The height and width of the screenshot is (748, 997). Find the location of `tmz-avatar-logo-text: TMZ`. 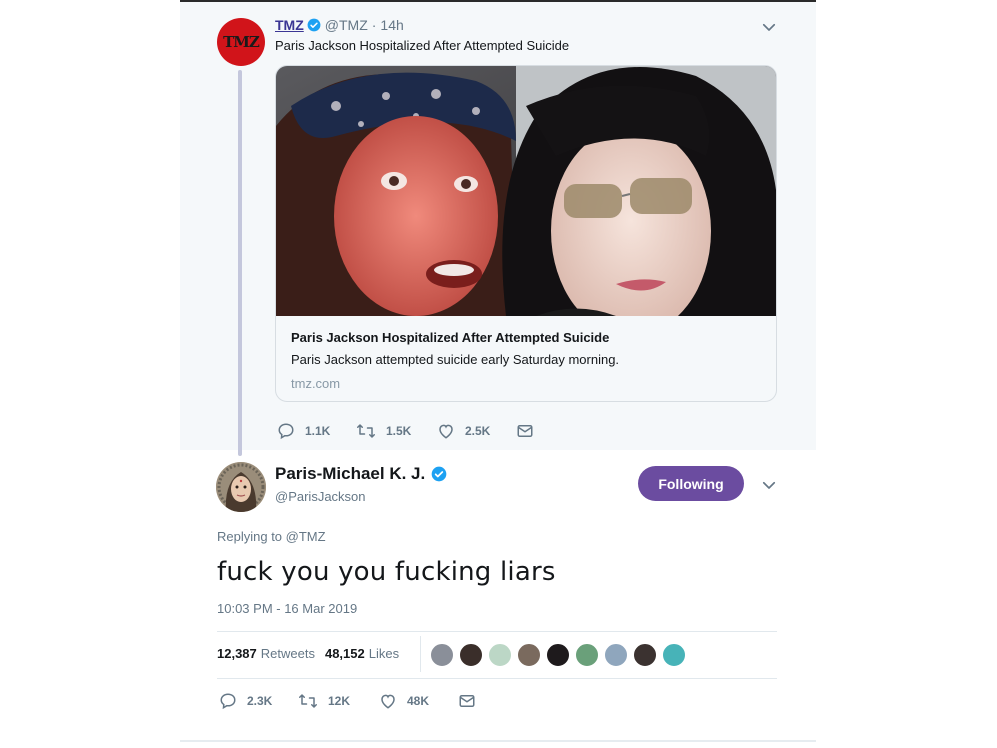

tmz-avatar-logo-text: TMZ is located at coordinates (241, 42).